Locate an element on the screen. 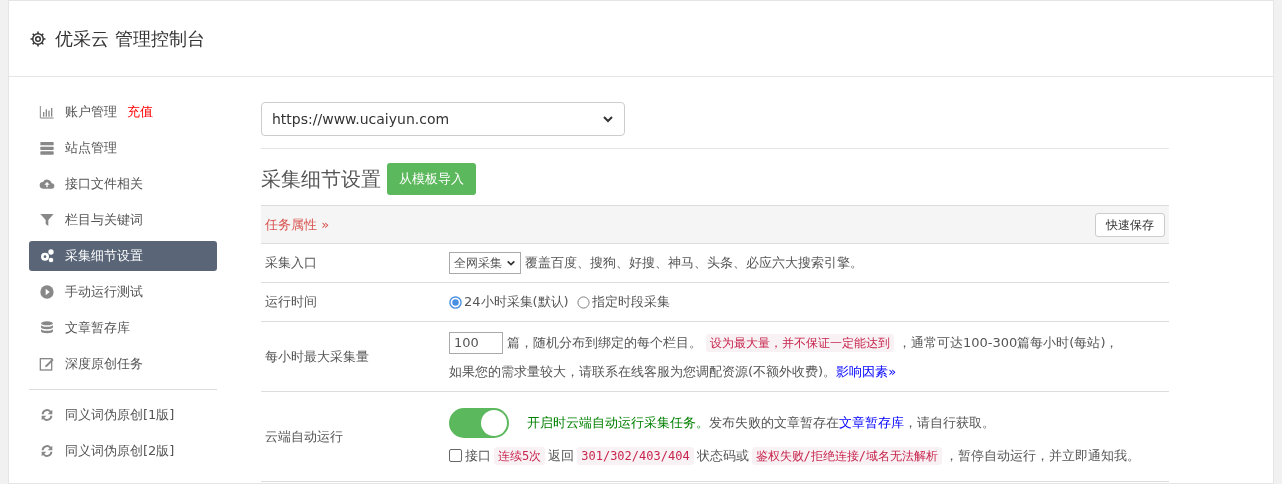 Image resolution: width=1282 pixels, height=484 pixels. sidebar-item: 文章暂存库 is located at coordinates (123, 328).